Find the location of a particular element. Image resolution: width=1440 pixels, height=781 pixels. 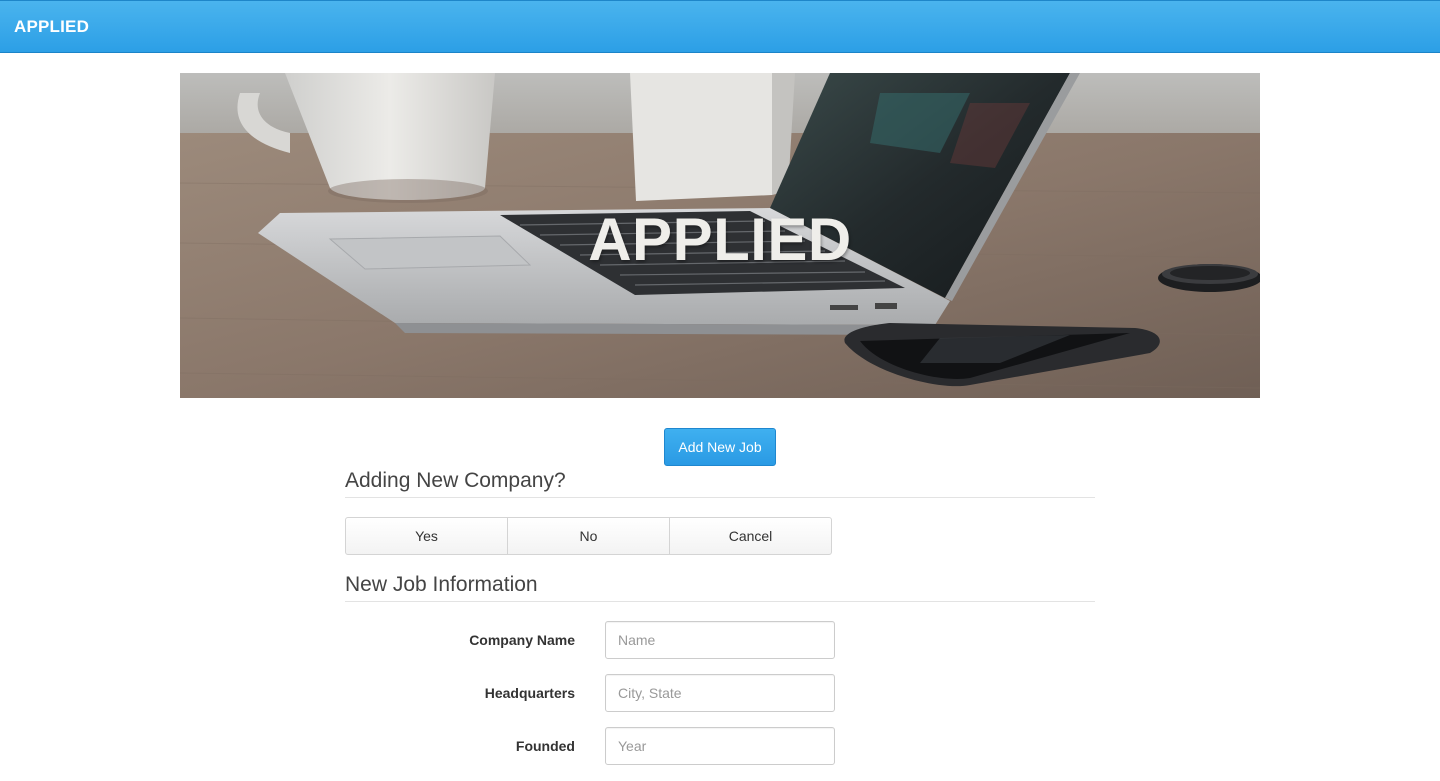

company-name-label: Company Name is located at coordinates (522, 640).